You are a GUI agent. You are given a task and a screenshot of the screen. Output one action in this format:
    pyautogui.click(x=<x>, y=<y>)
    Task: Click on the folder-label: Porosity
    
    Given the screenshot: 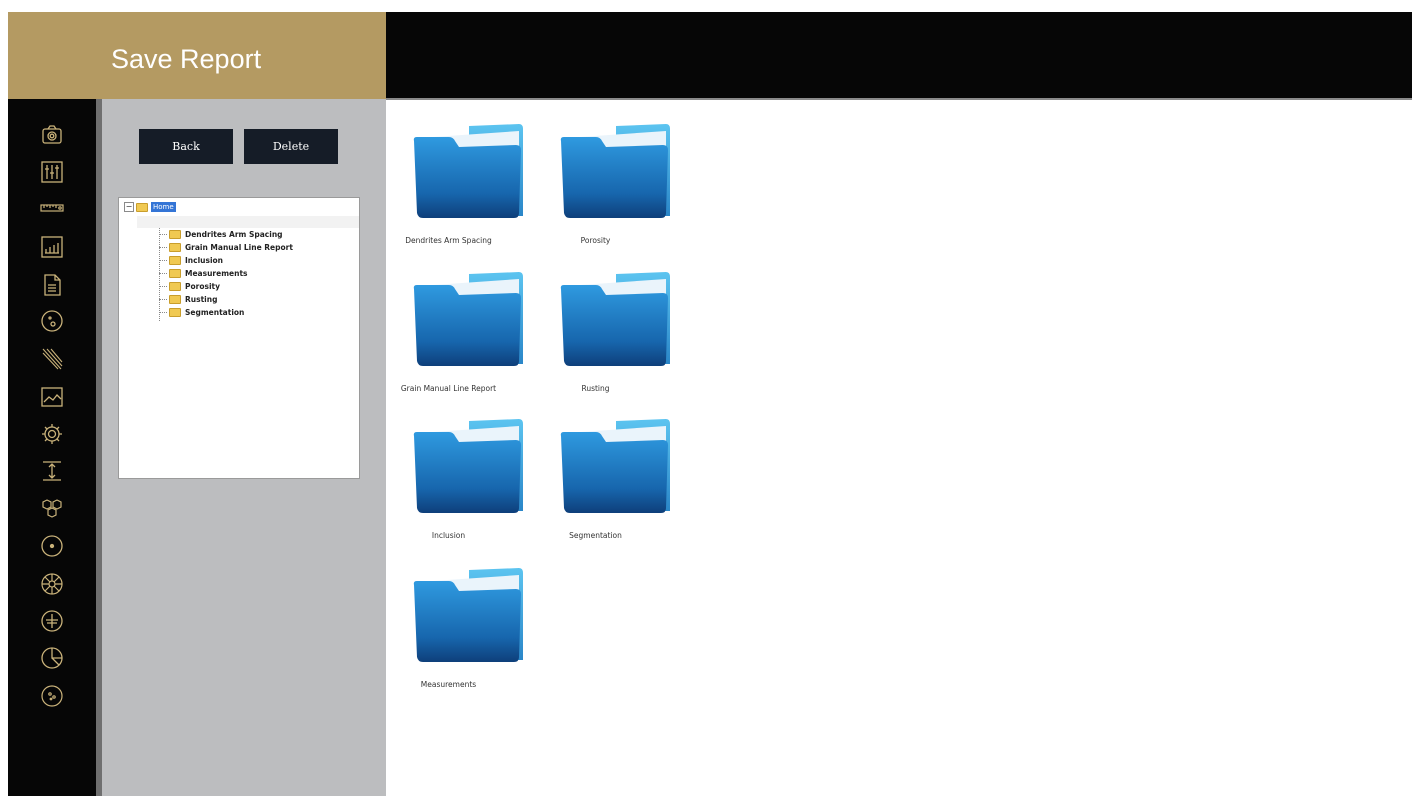 What is the action you would take?
    pyautogui.click(x=595, y=240)
    